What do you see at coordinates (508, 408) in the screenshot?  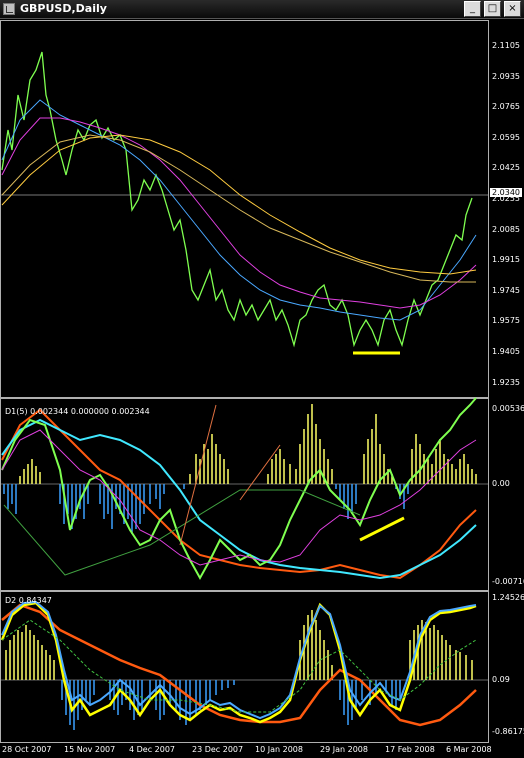 I see `indicator1-tick-label: 0.00536` at bounding box center [508, 408].